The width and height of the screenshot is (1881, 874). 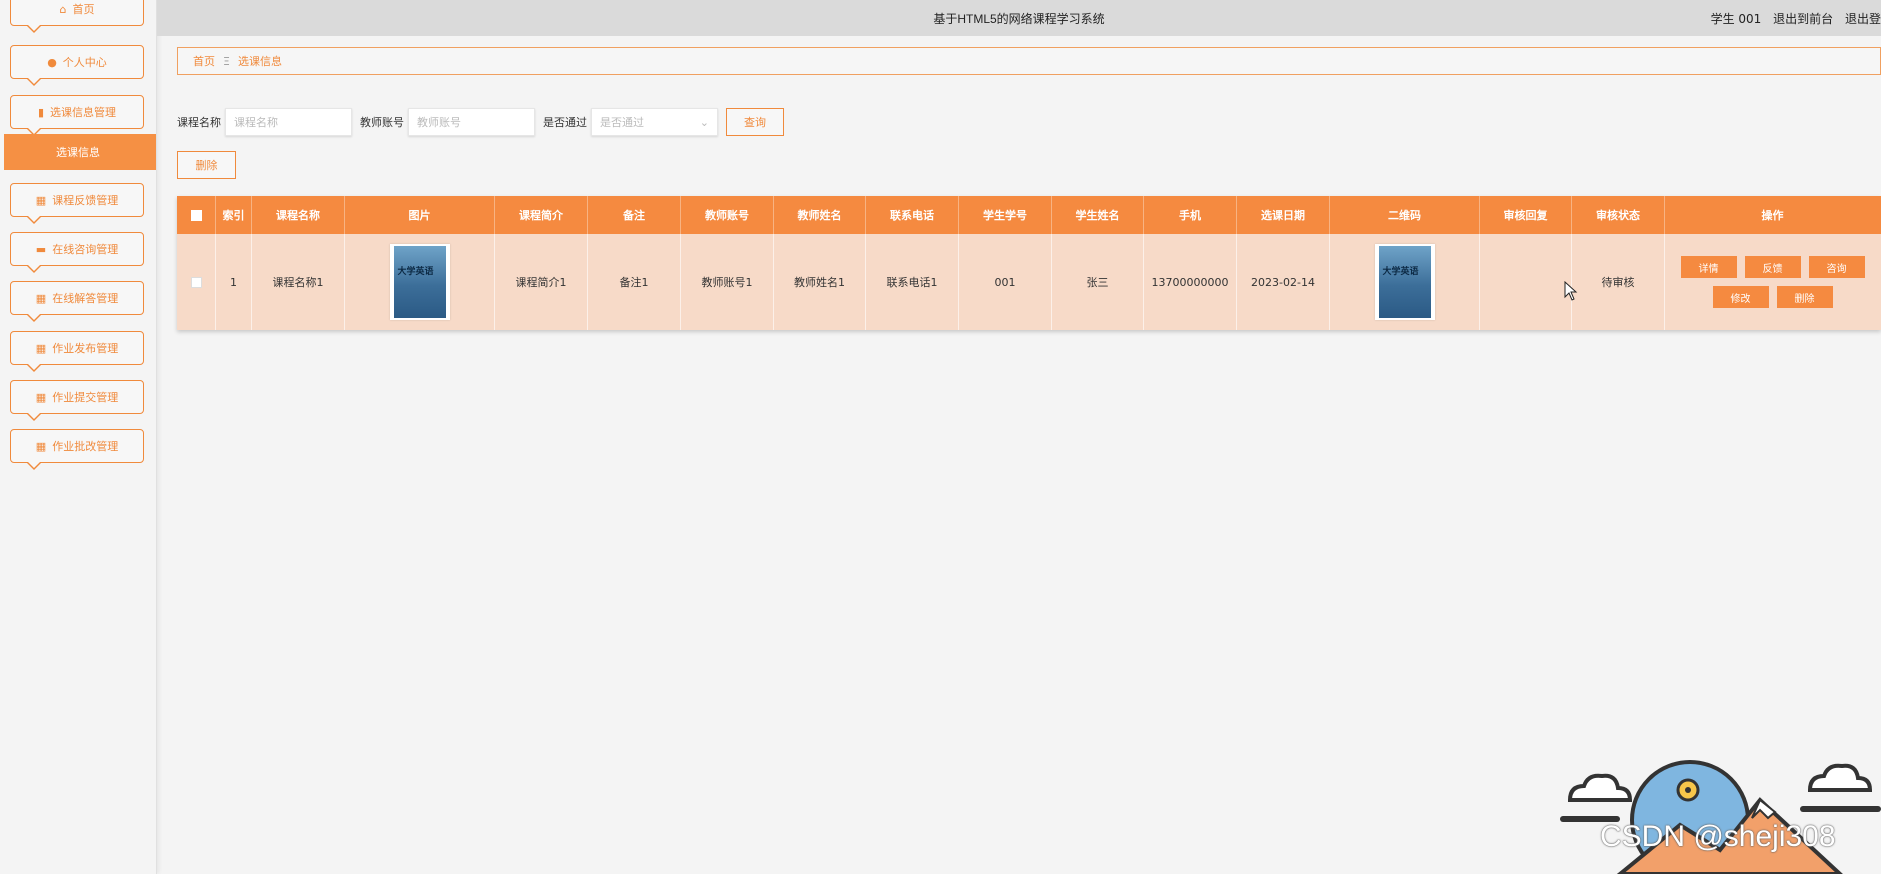 What do you see at coordinates (912, 282) in the screenshot?
I see `cell-phone: 联系电话1` at bounding box center [912, 282].